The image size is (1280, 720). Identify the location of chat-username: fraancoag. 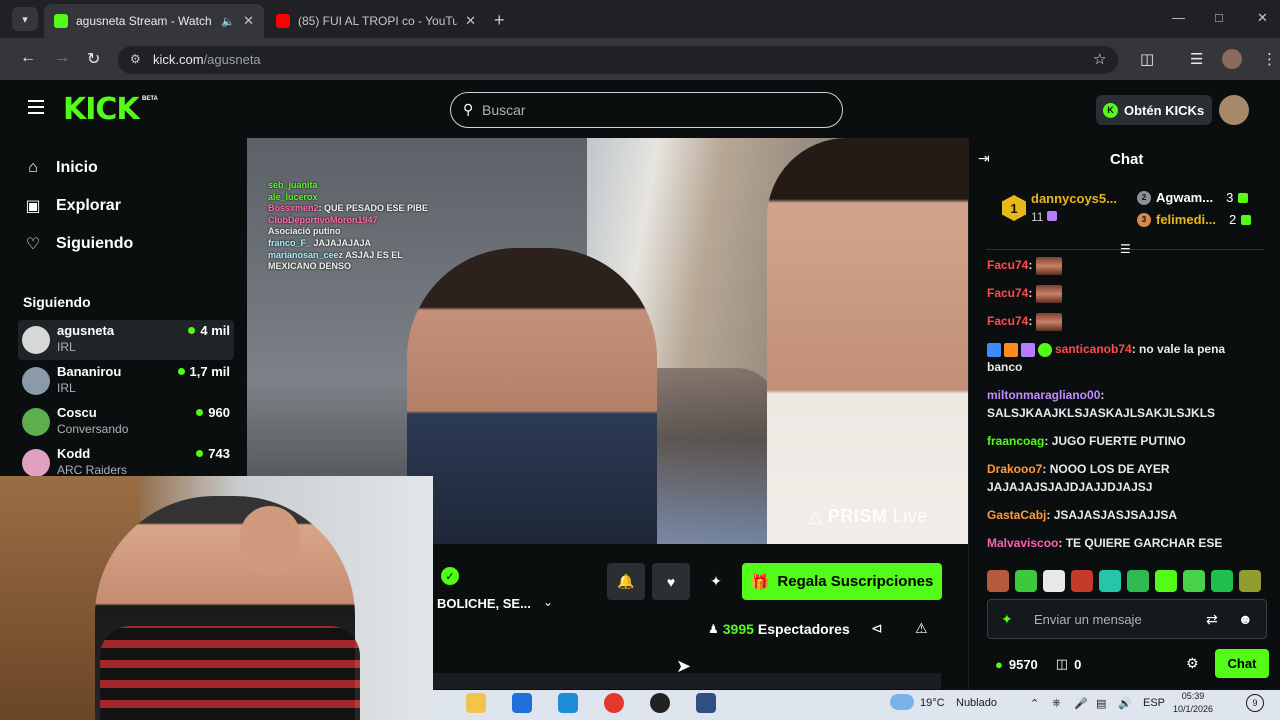
(1015, 441).